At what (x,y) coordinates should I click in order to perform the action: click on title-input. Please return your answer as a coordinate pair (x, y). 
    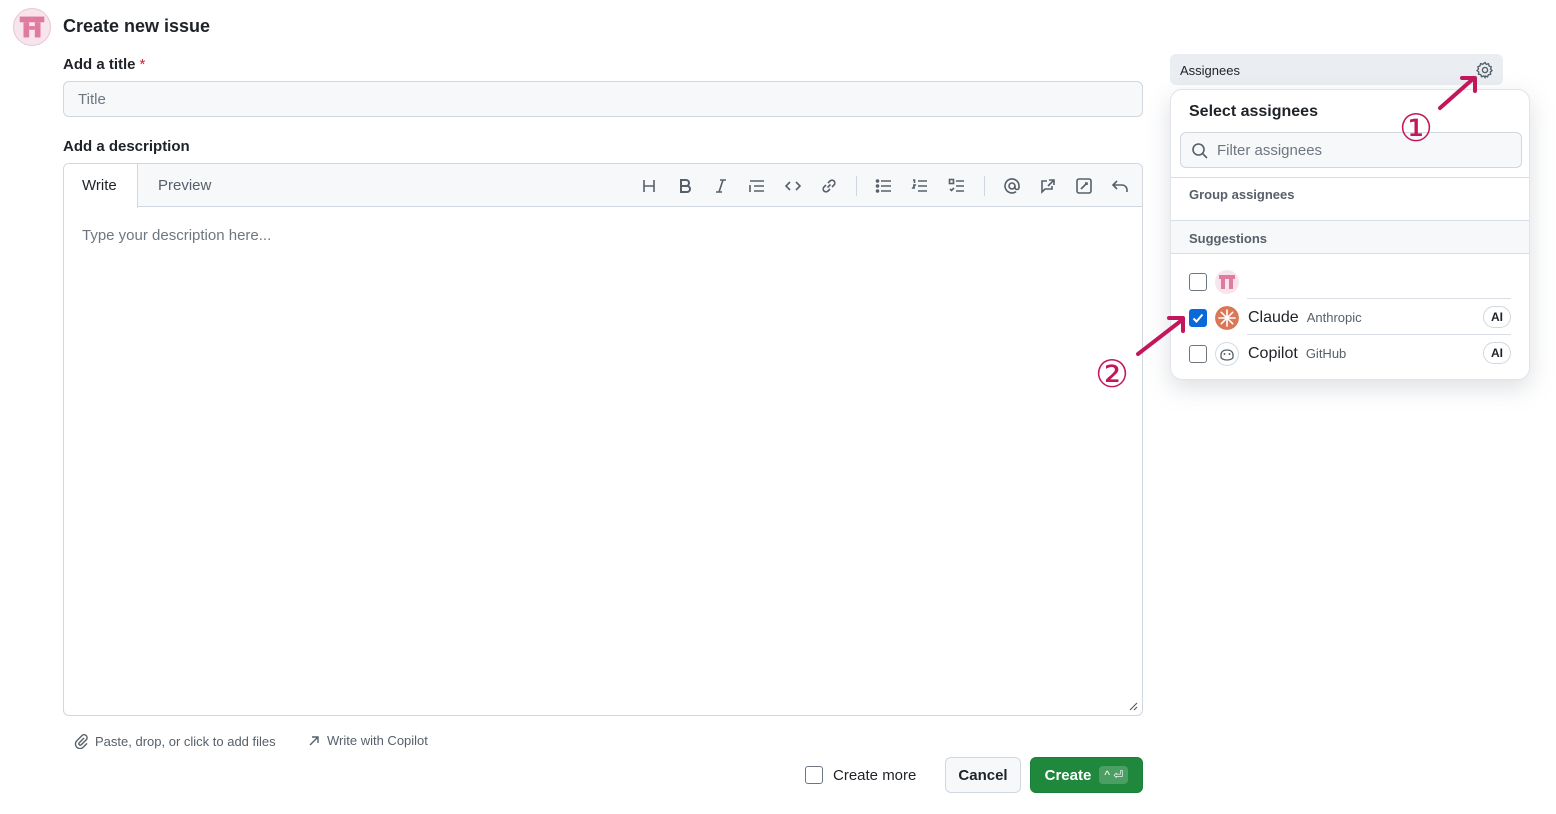
    Looking at the image, I should click on (603, 99).